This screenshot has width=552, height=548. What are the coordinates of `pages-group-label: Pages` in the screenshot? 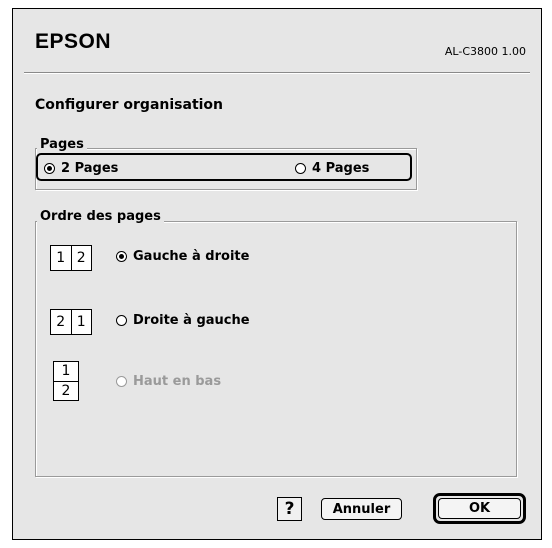 It's located at (62, 144).